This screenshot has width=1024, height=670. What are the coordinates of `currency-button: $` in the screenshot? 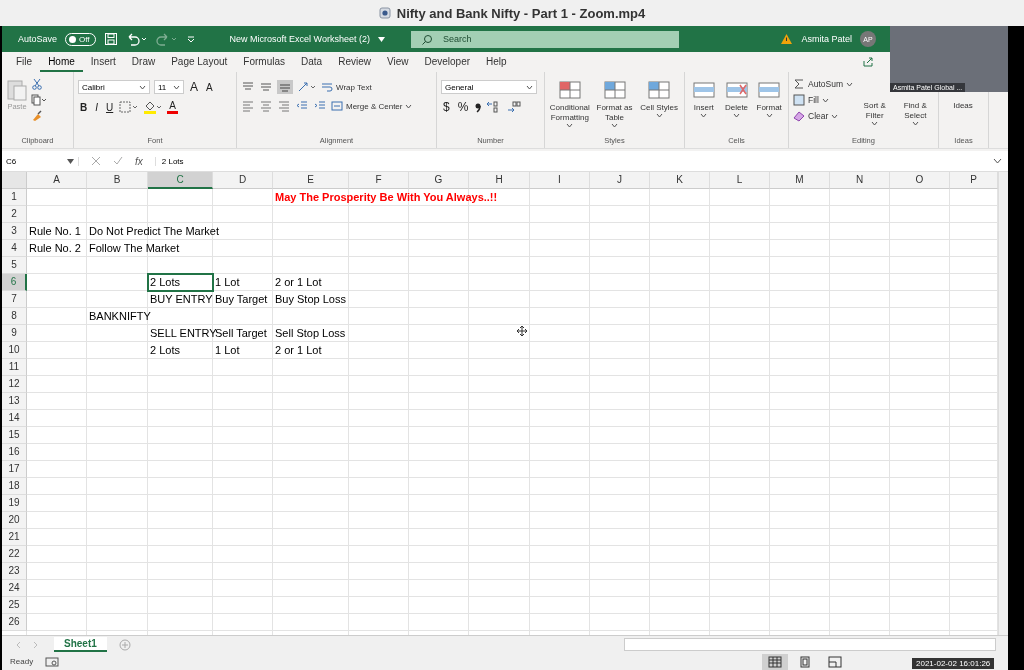 It's located at (446, 107).